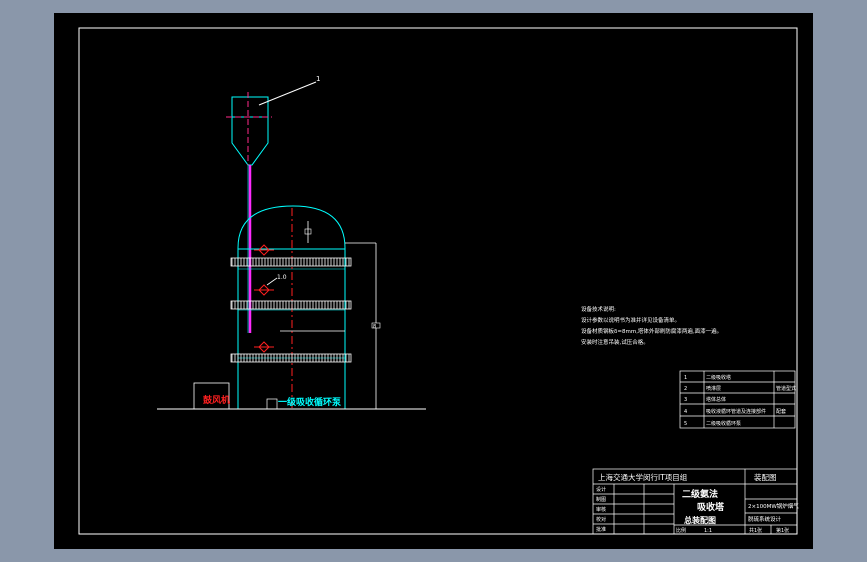 The width and height of the screenshot is (867, 562). Describe the element at coordinates (651, 331) in the screenshot. I see `svg-text: 设备材质钢板δ=8mm,塔体外部刷防腐漆两遍,面漆一遍。` at that location.